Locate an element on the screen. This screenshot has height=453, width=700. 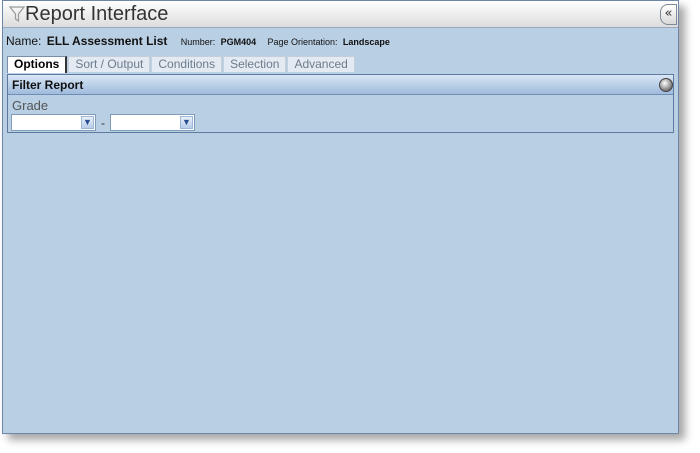
collapse-button: « is located at coordinates (668, 14).